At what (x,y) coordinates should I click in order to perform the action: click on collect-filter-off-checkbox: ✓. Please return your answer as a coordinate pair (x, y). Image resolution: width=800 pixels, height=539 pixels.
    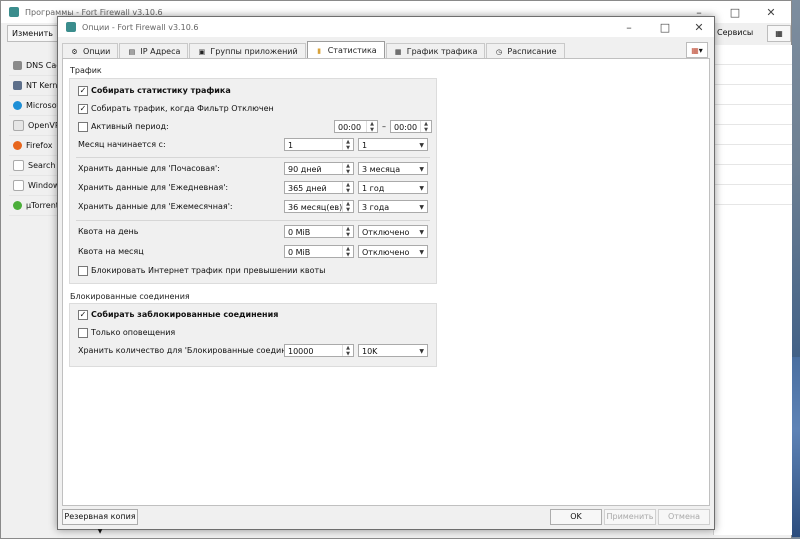
    Looking at the image, I should click on (83, 109).